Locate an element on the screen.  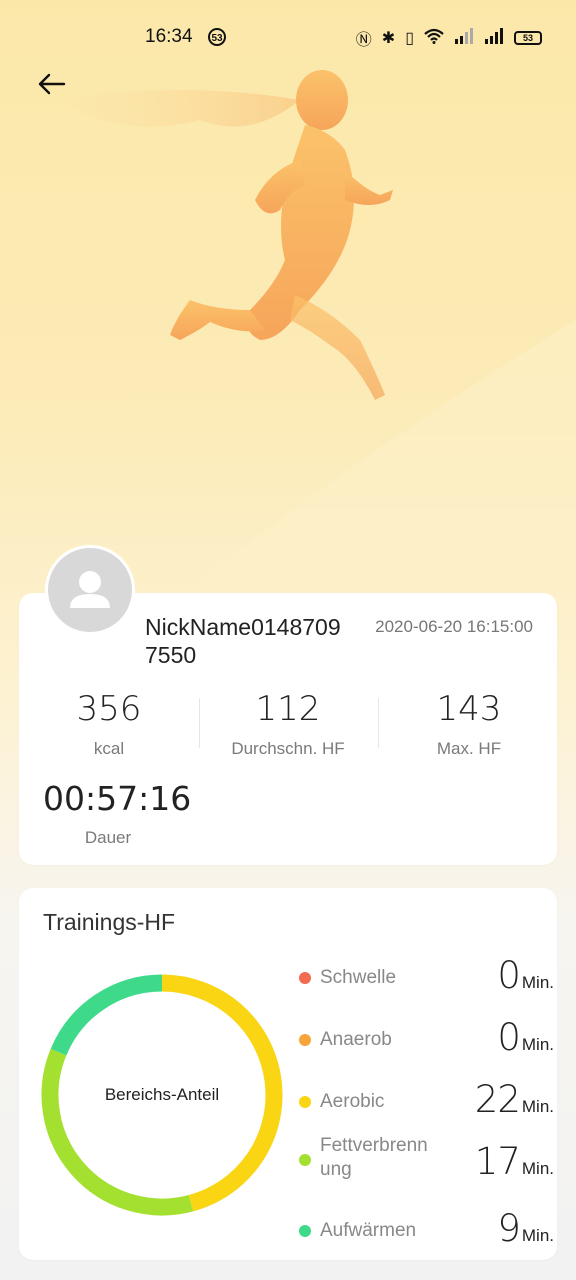
section-title: Trainings-HF is located at coordinates (109, 922).